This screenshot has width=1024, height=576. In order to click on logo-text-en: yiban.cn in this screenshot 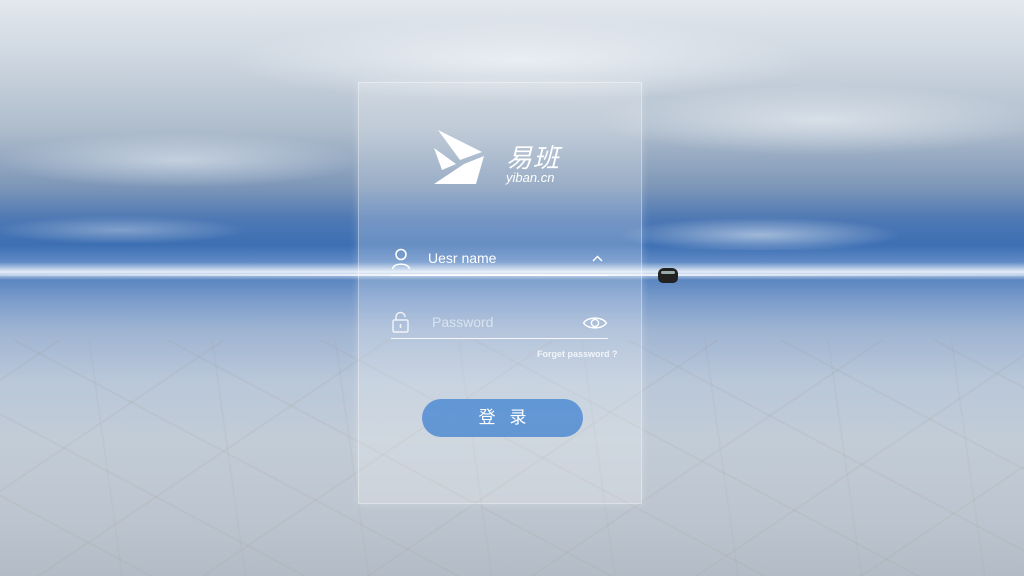, I will do `click(530, 177)`.